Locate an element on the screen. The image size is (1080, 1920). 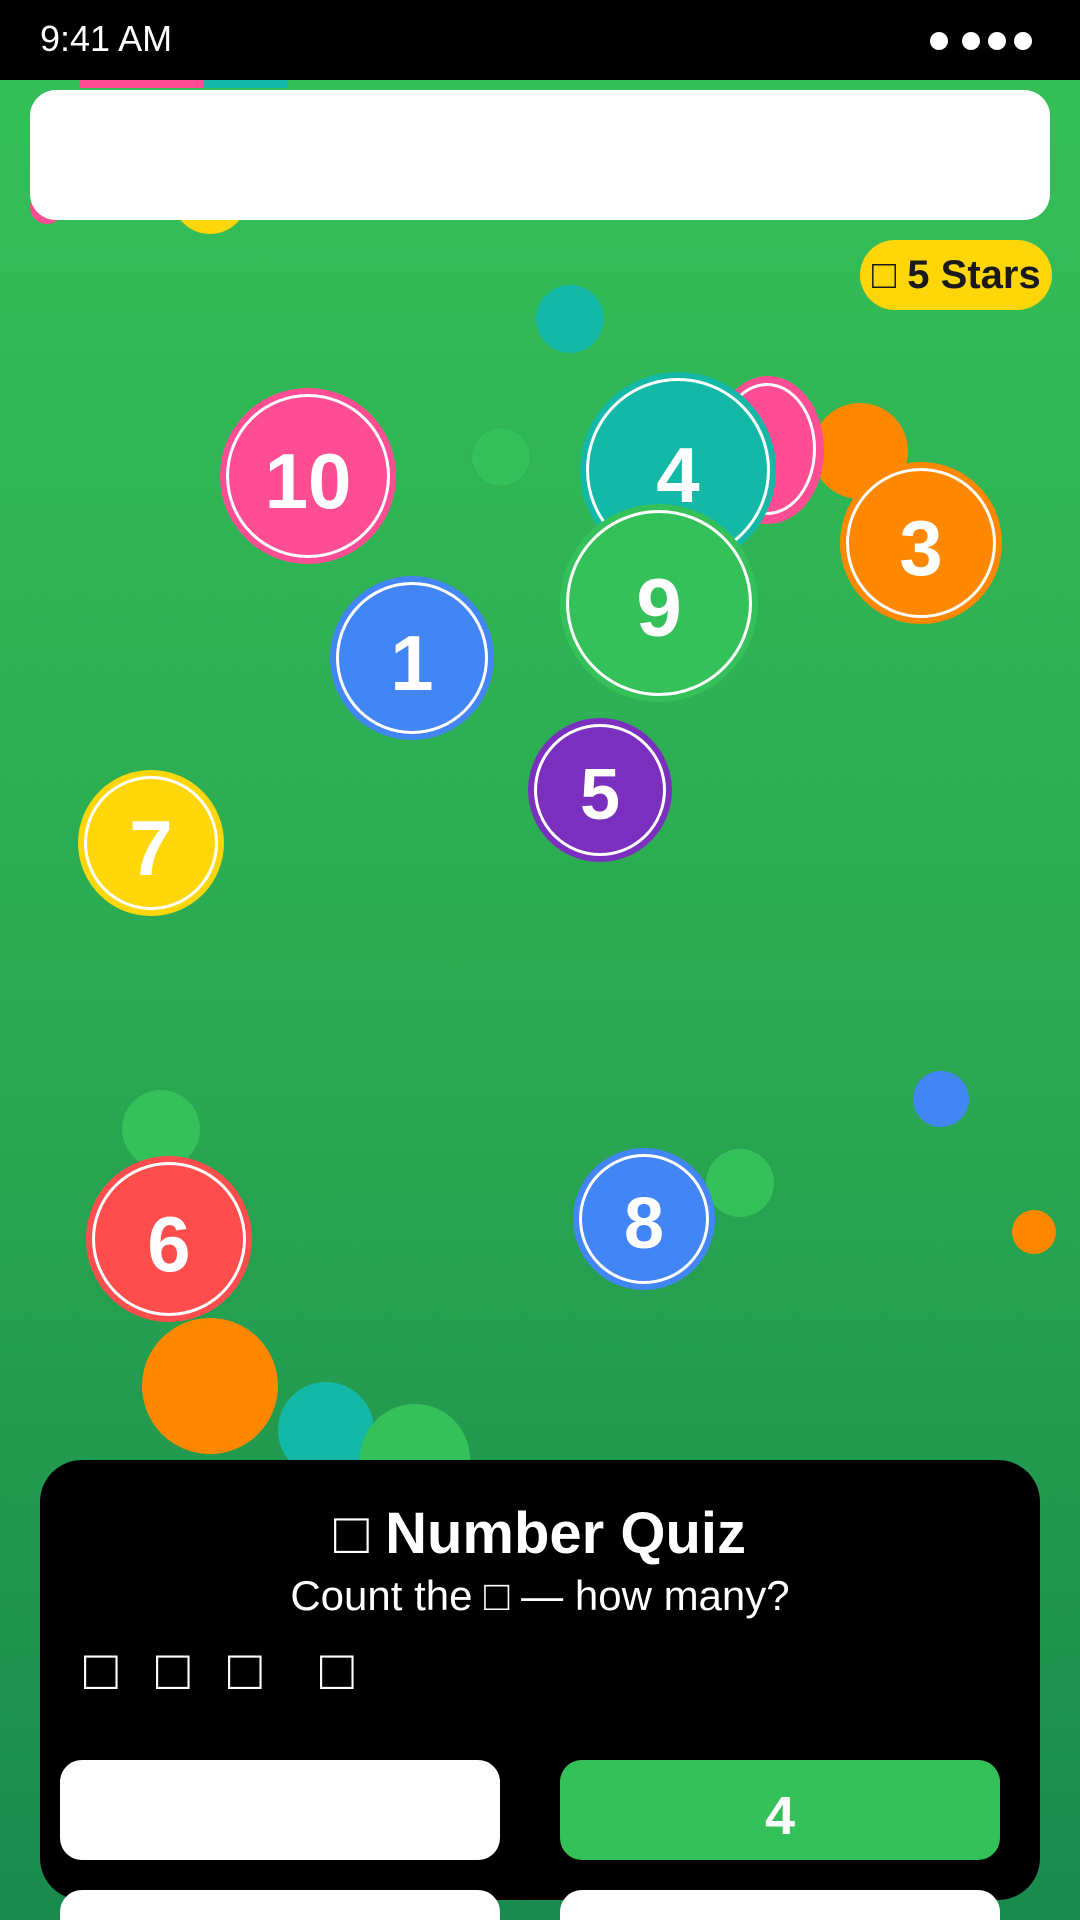
status-time: 9:41 AM is located at coordinates (106, 38).